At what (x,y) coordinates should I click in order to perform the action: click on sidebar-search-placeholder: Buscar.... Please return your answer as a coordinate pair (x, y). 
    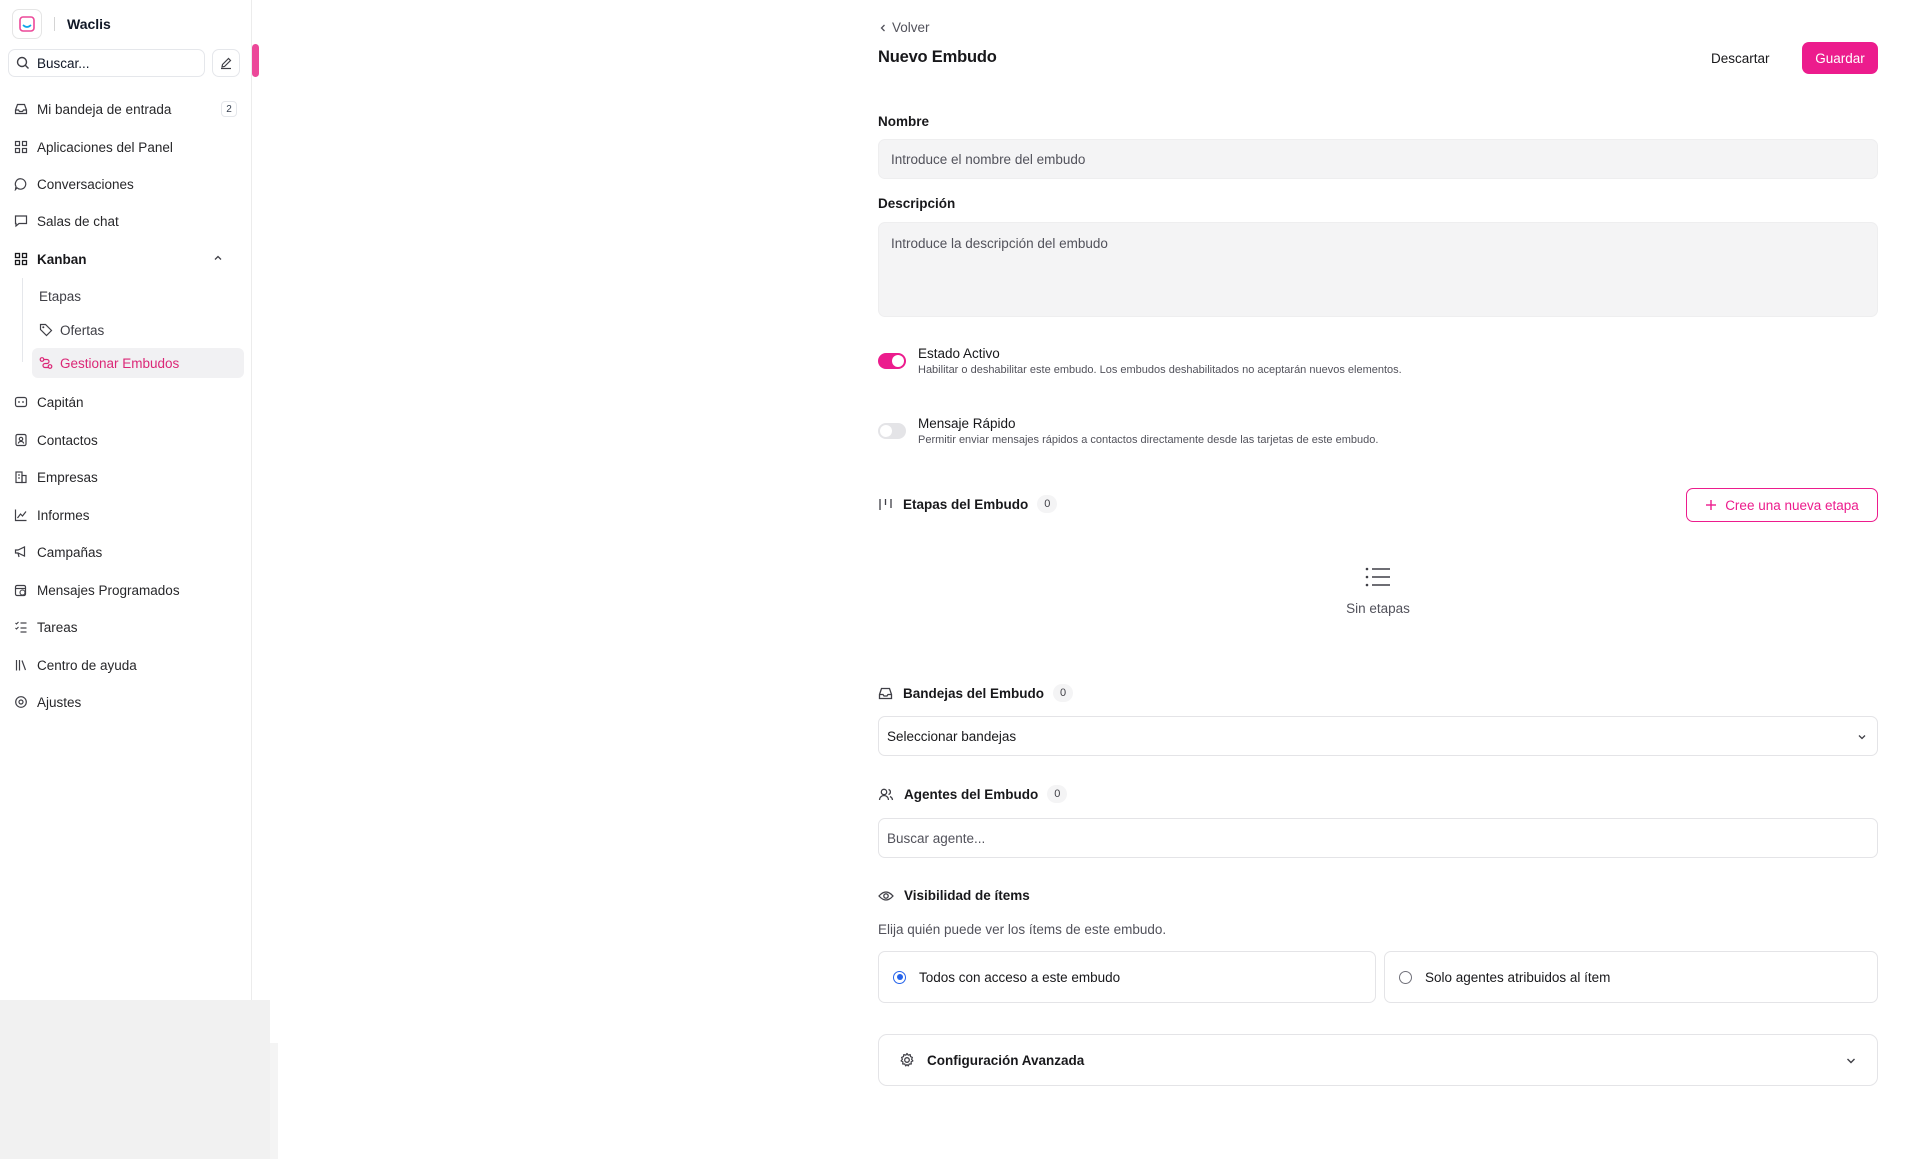
    Looking at the image, I should click on (63, 63).